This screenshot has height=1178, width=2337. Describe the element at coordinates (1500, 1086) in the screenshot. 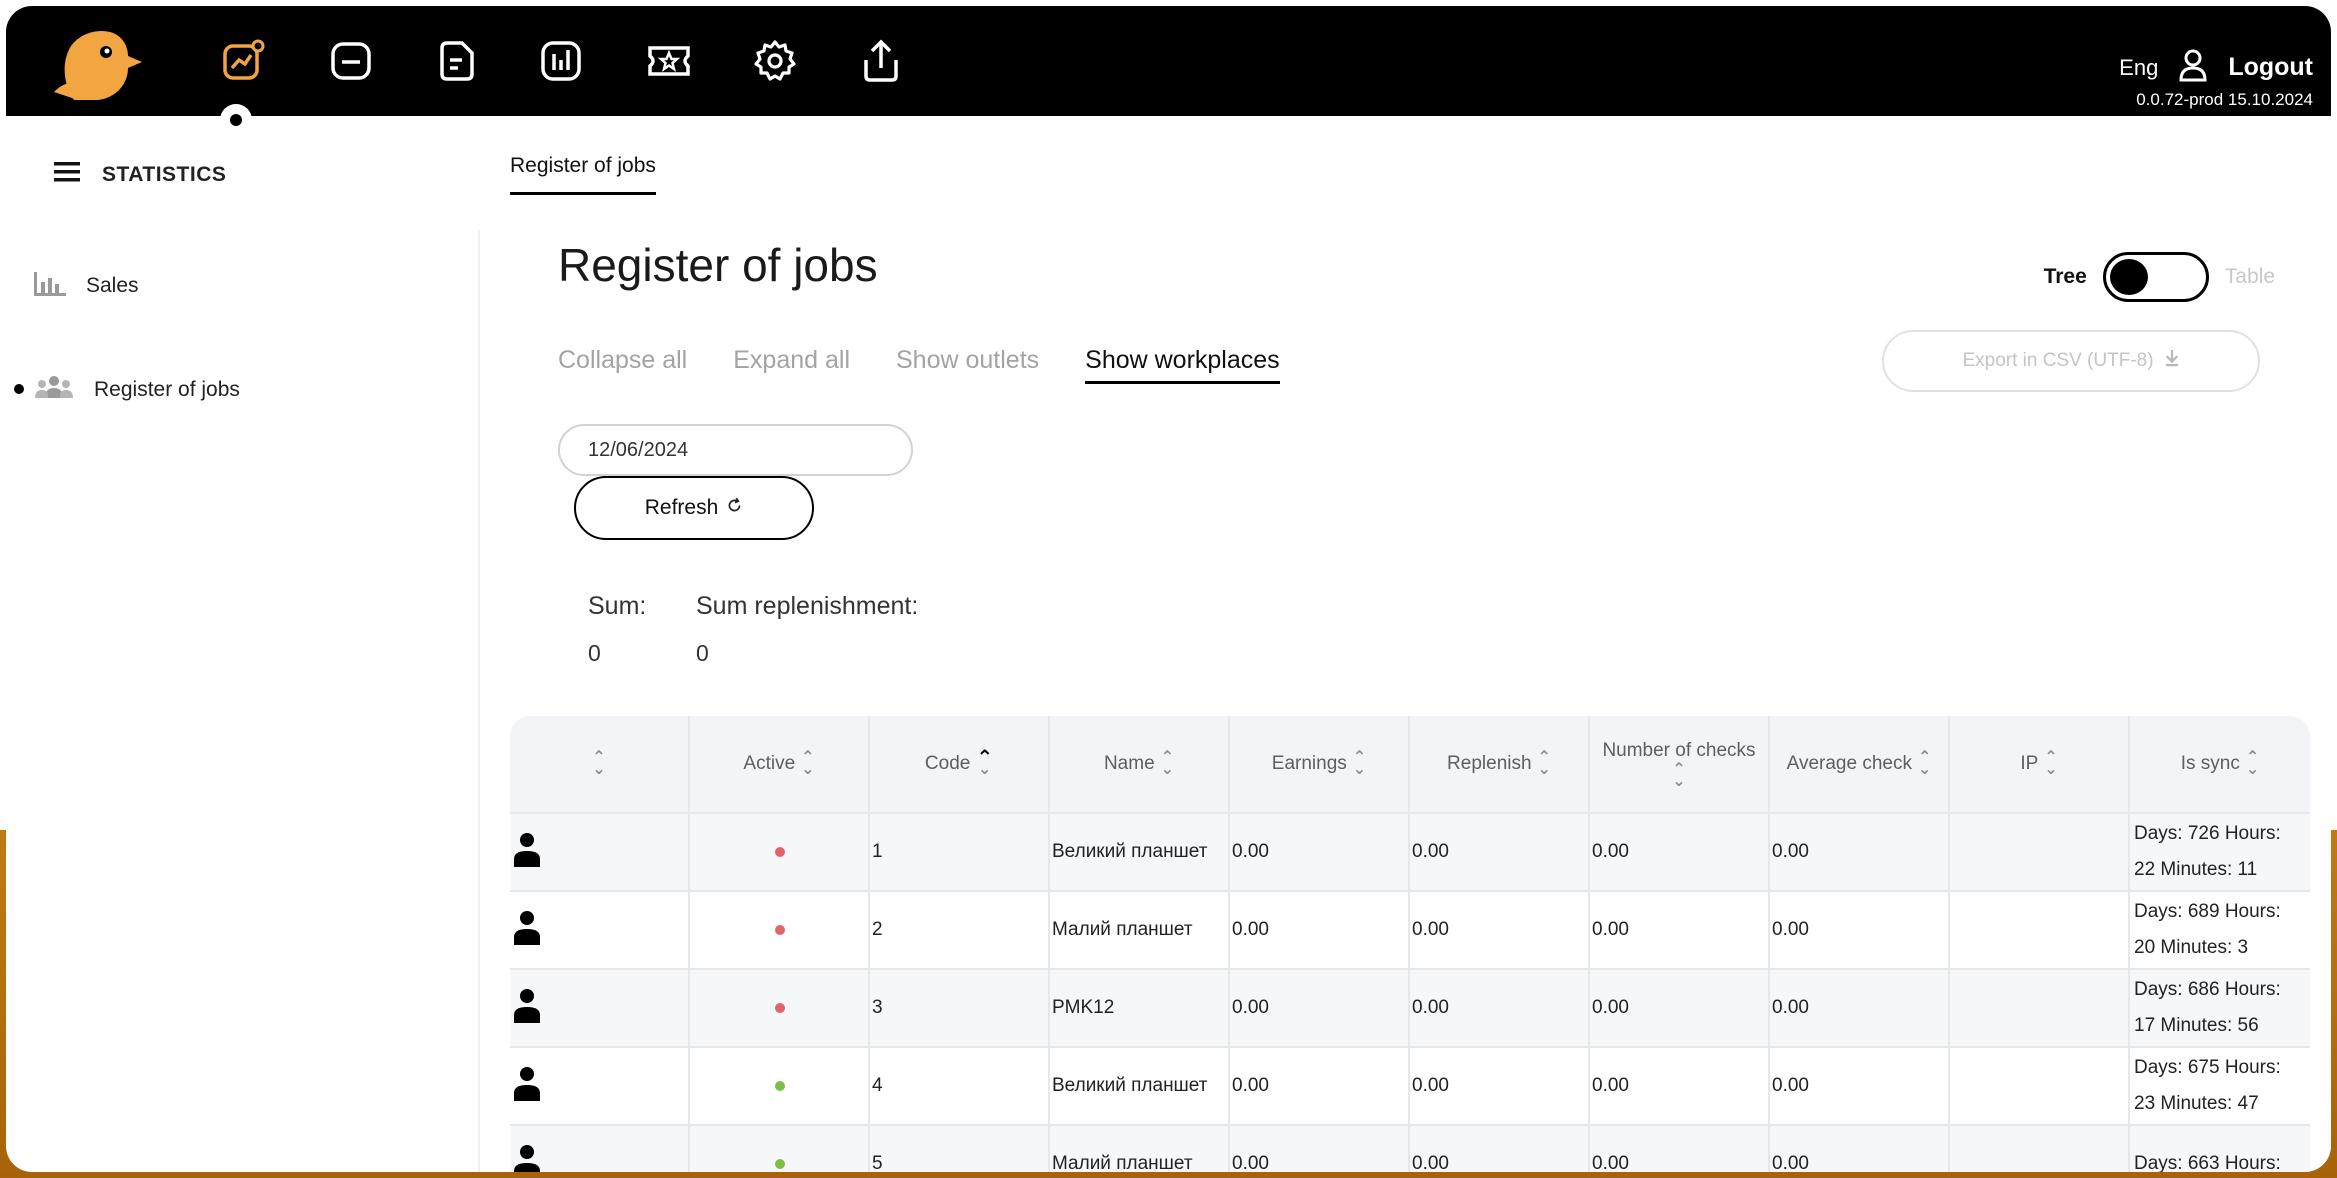

I see `replenish-cell: 0.00` at that location.